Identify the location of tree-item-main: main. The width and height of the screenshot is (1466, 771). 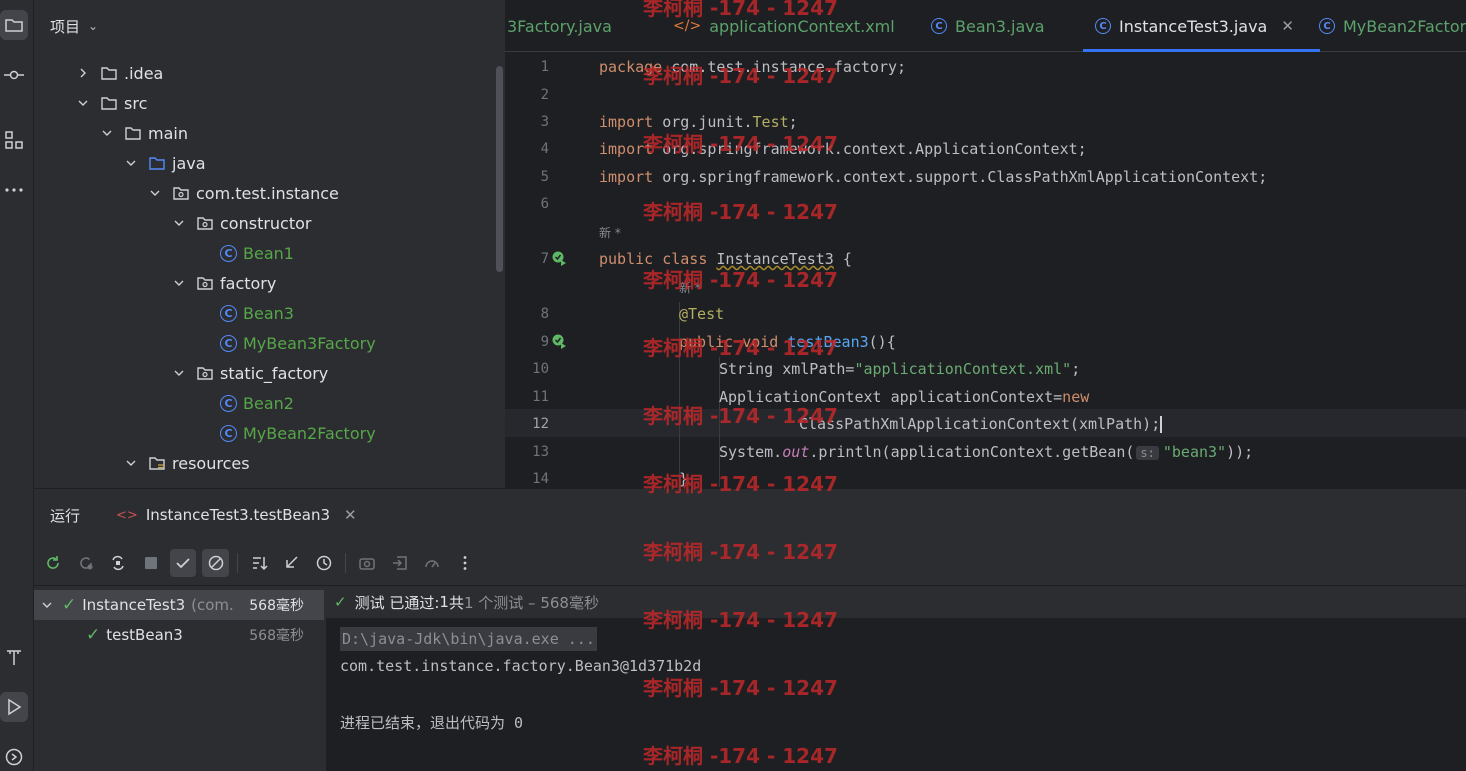
(144, 133).